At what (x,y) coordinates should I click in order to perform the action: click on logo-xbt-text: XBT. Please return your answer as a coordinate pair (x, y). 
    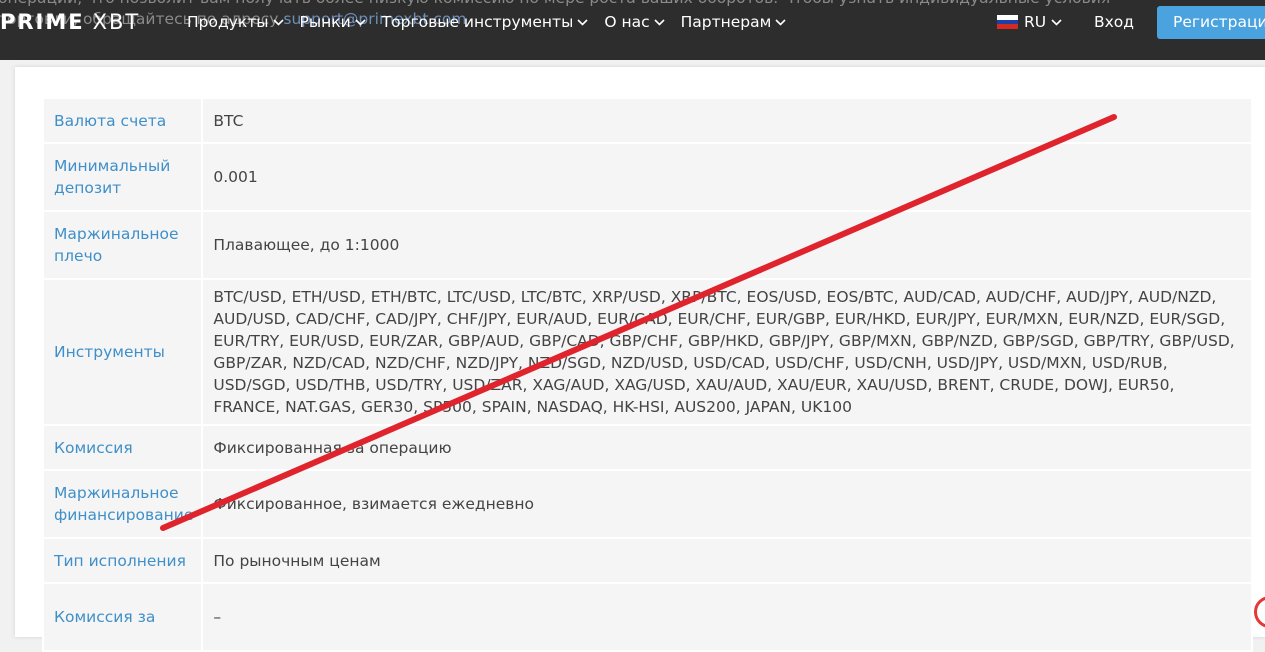
    Looking at the image, I should click on (116, 22).